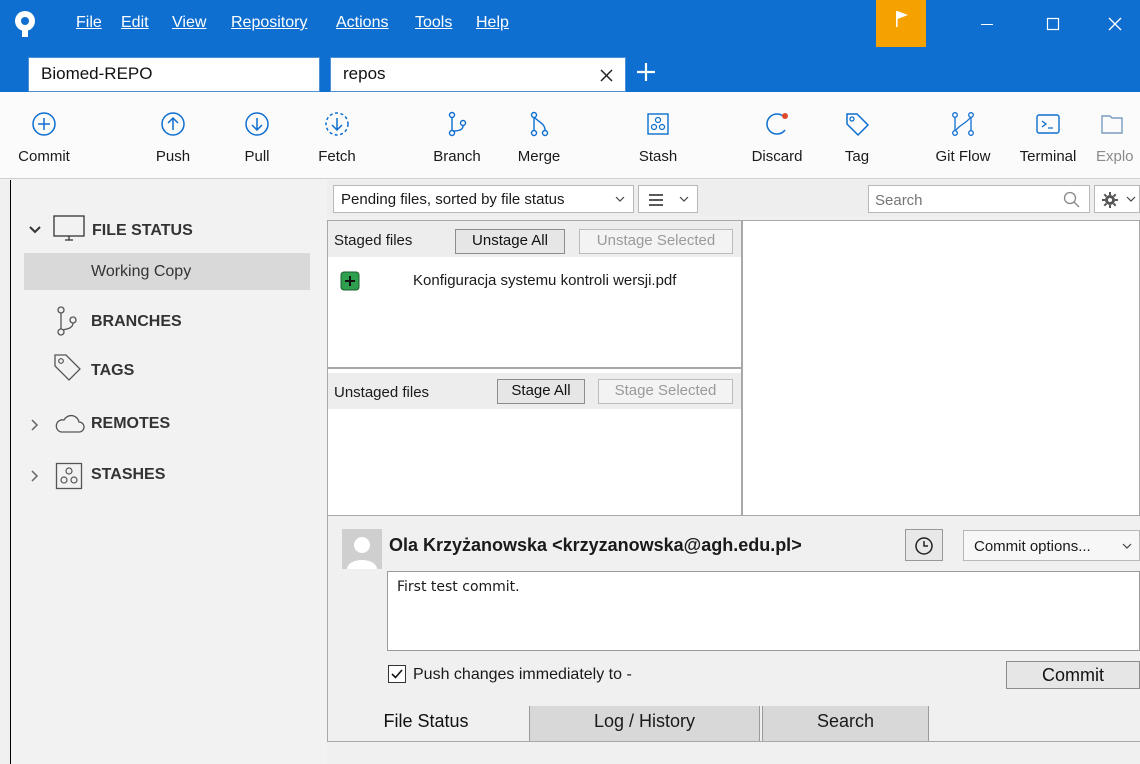 This screenshot has height=764, width=1140. Describe the element at coordinates (845, 724) in the screenshot. I see `tab-search: Search` at that location.